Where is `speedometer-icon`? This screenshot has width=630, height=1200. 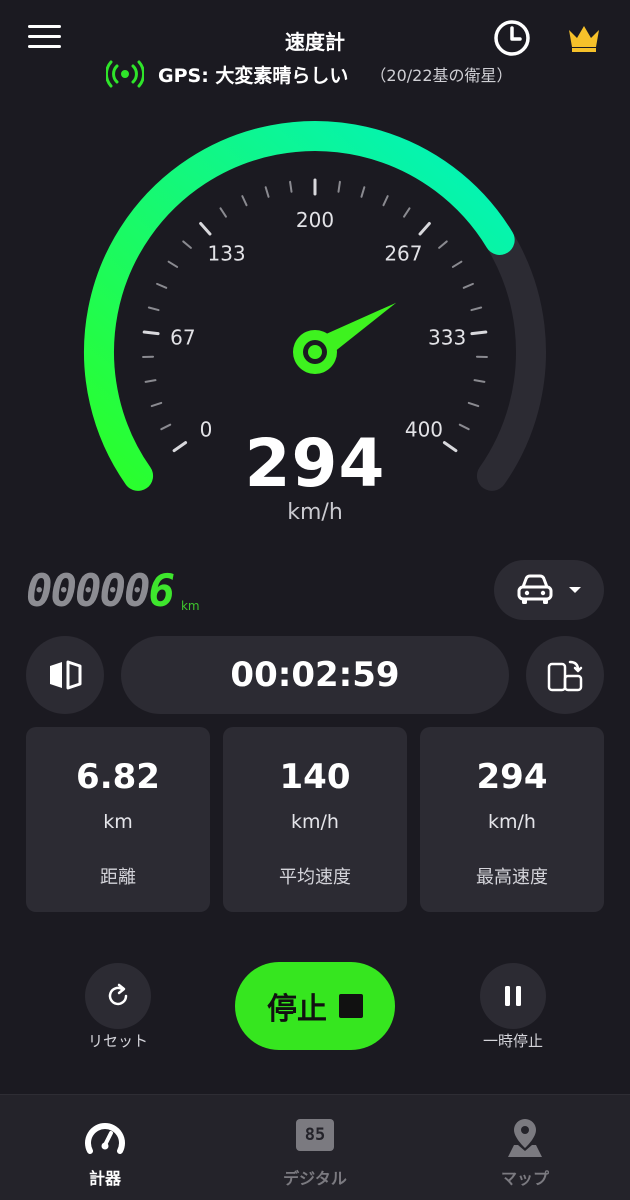
speedometer-icon is located at coordinates (105, 1138).